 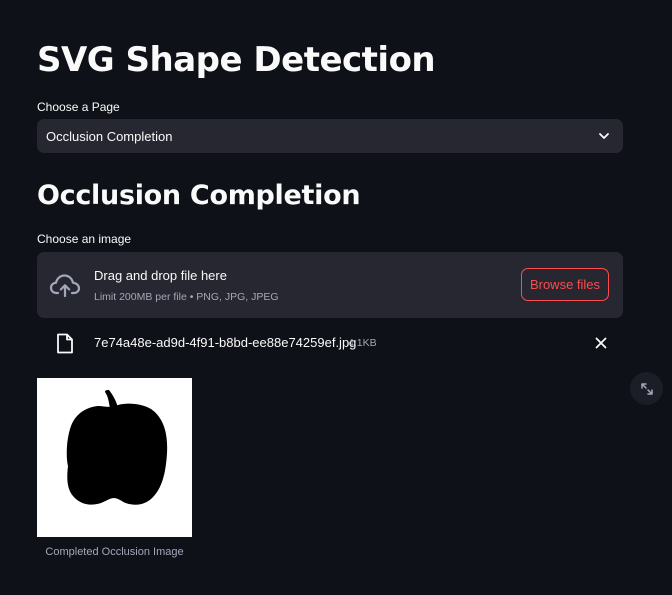 I want to click on cloud-upload-icon, so click(x=65, y=286).